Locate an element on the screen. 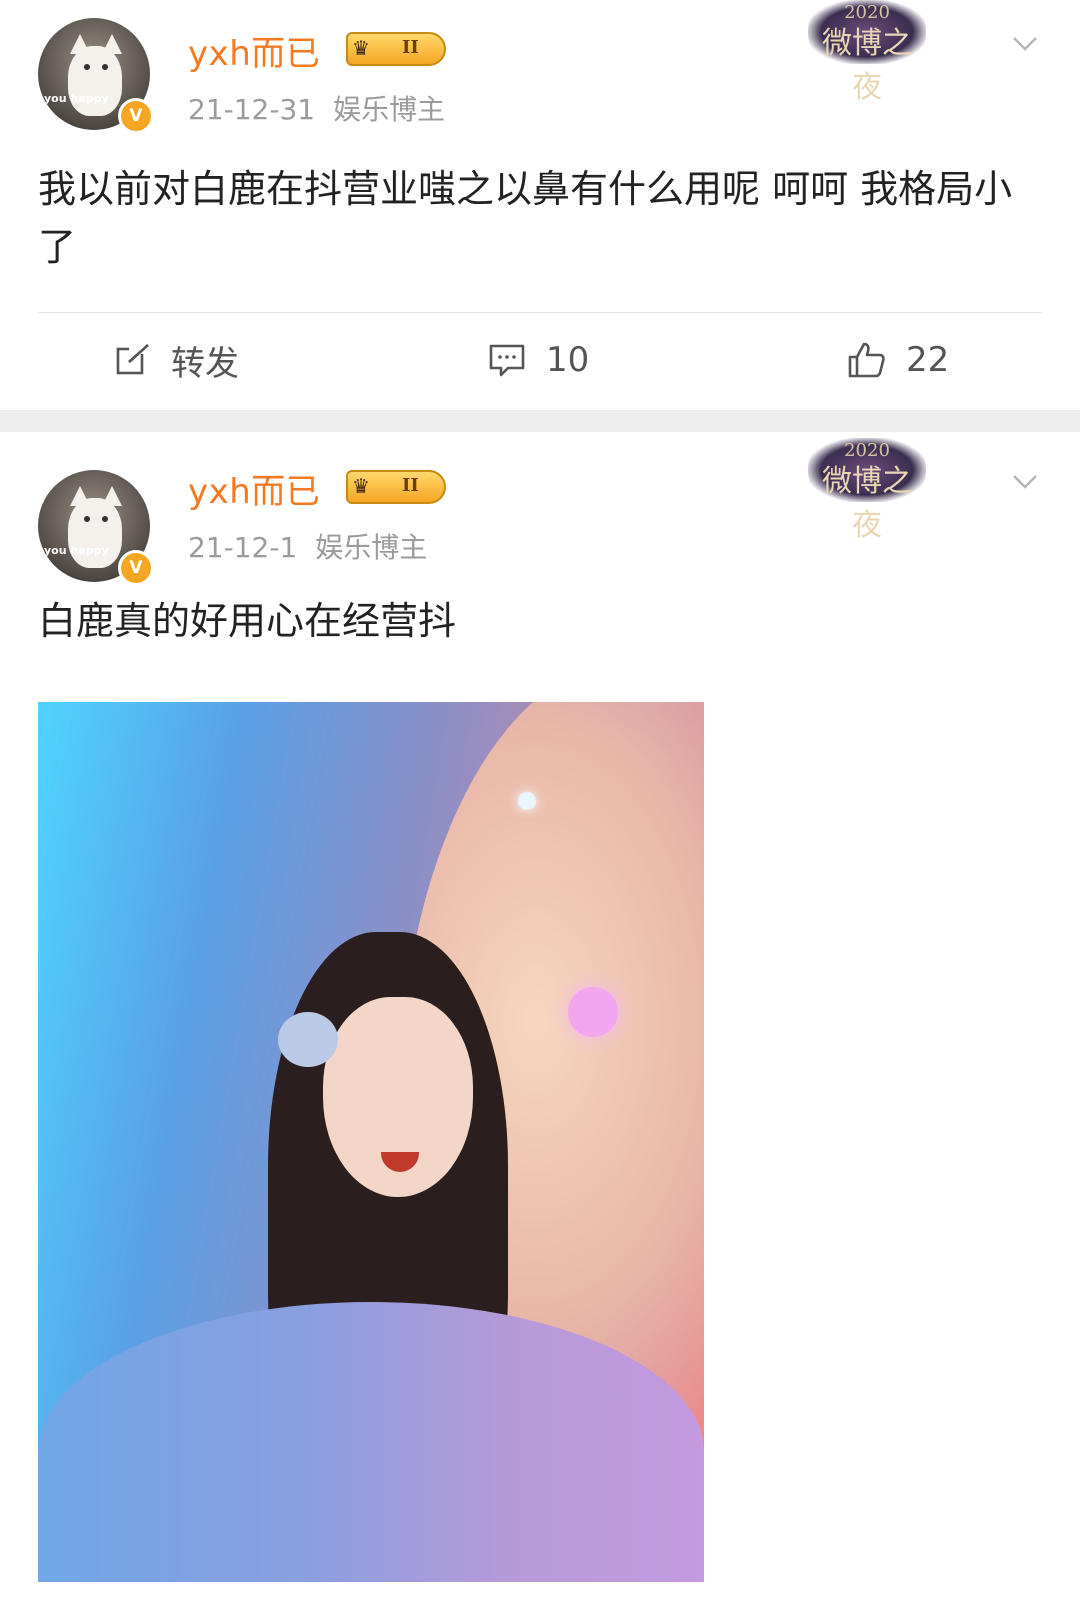  thumbs-up-icon is located at coordinates (866, 360).